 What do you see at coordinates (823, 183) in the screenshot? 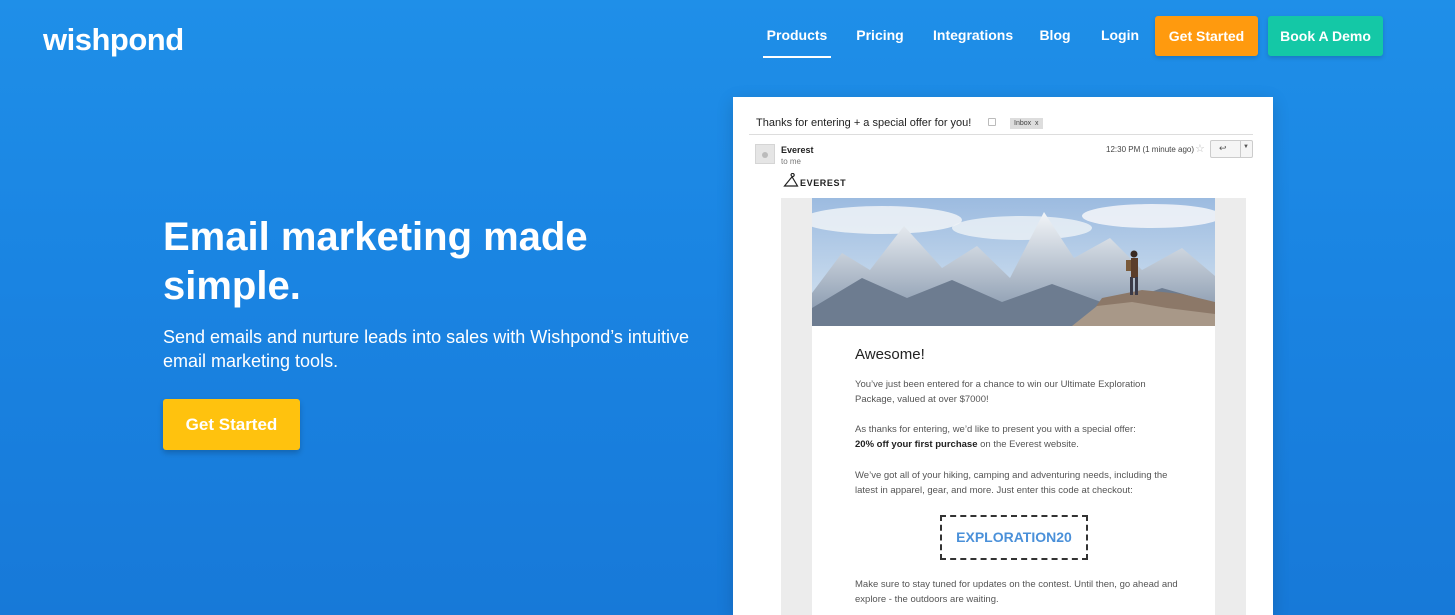
I see `brand-name: EVEREST` at bounding box center [823, 183].